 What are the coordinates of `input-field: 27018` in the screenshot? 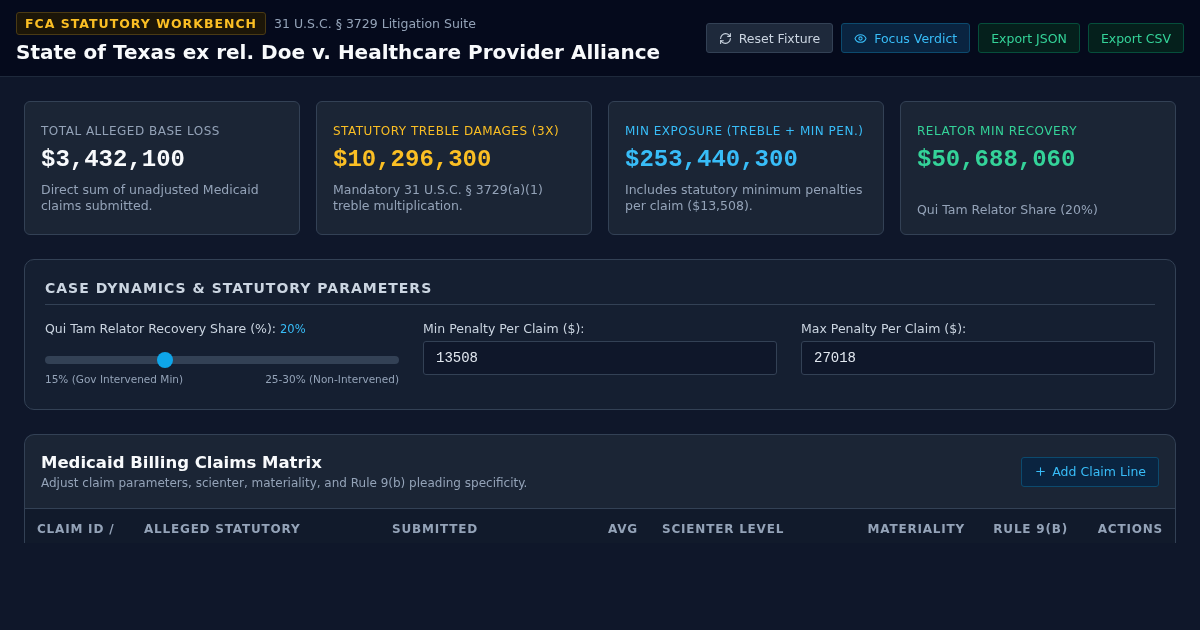 It's located at (978, 358).